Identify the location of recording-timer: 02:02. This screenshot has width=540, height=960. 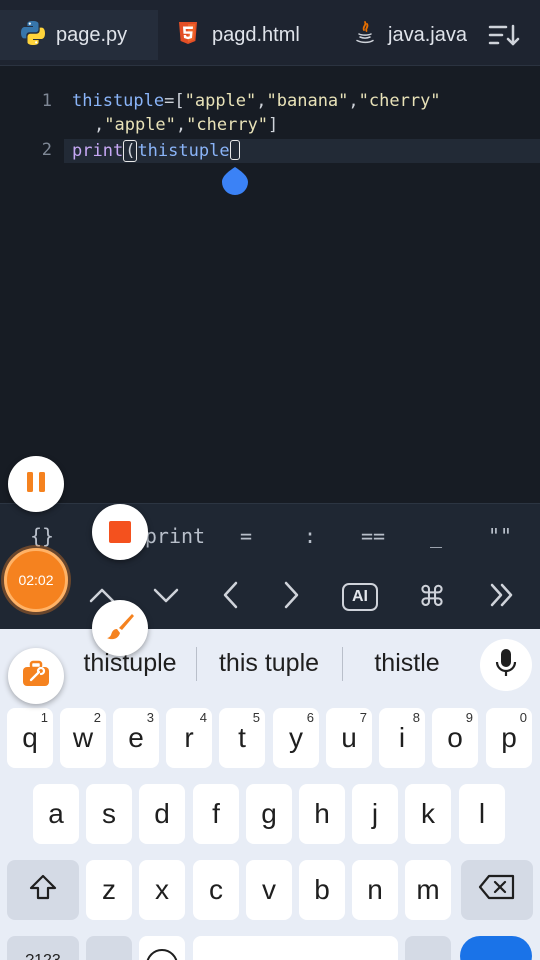
(36, 580).